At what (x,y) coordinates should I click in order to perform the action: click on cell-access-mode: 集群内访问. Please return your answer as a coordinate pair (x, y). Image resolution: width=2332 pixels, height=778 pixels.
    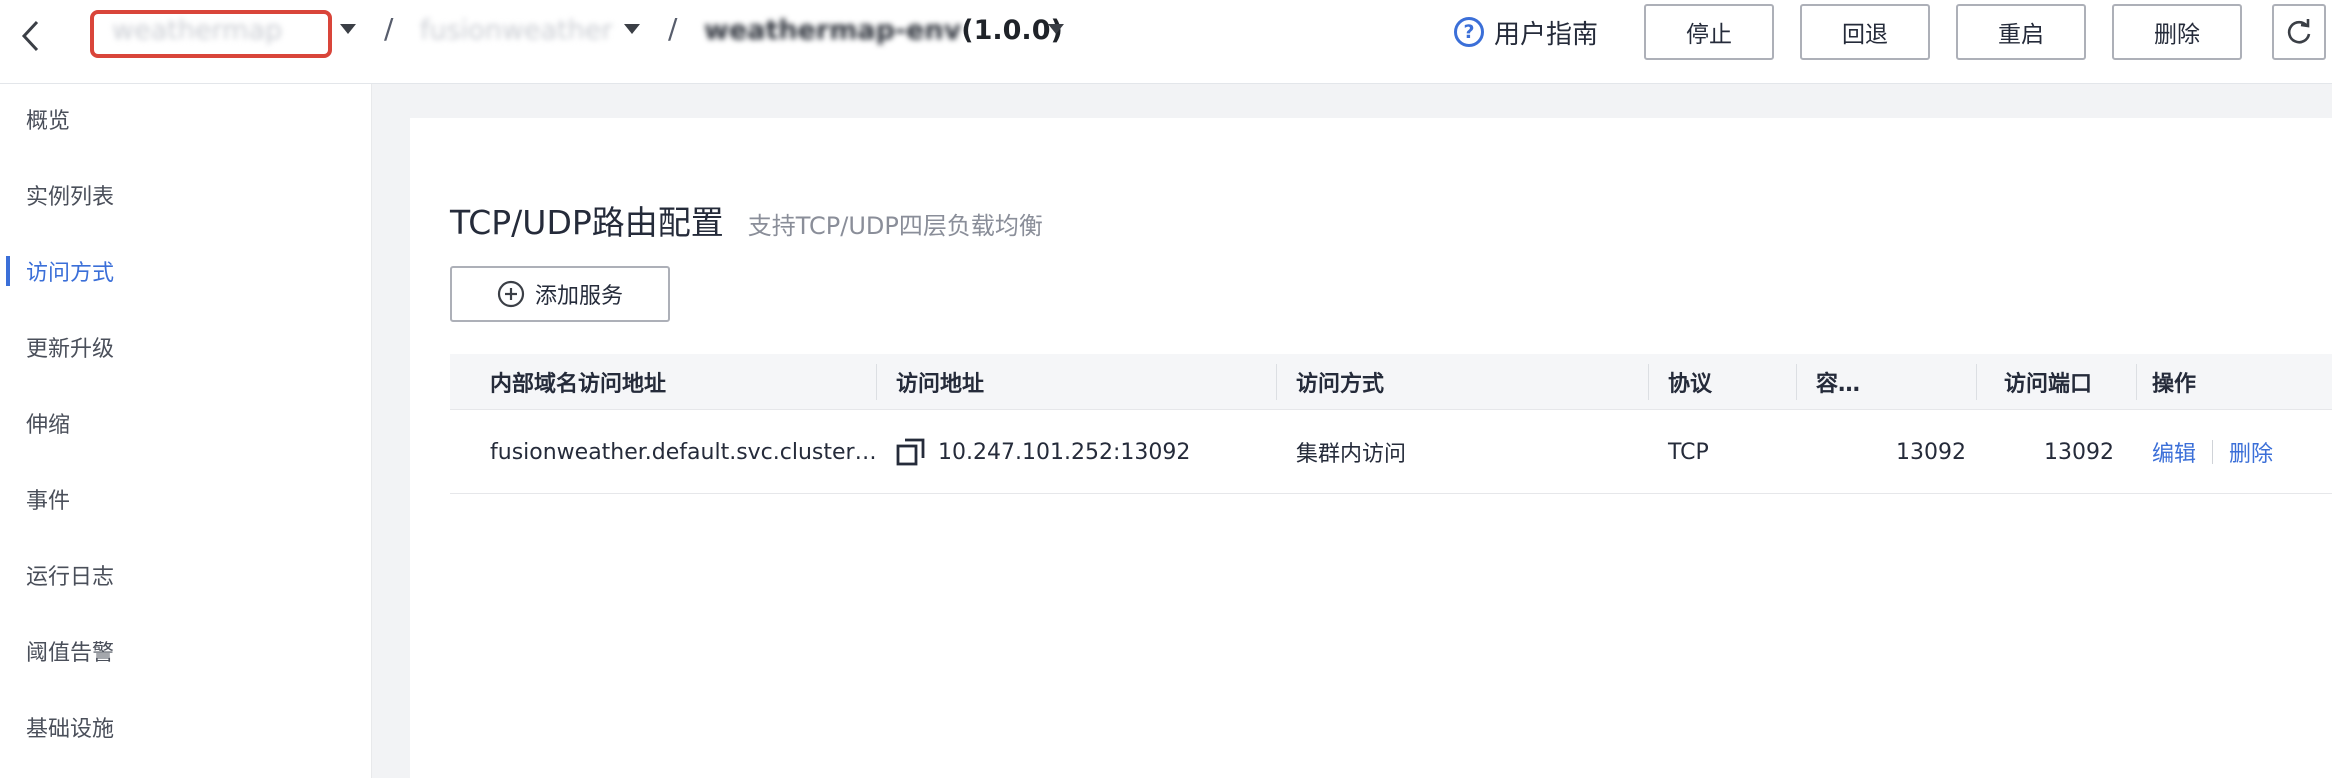
    Looking at the image, I should click on (1351, 454).